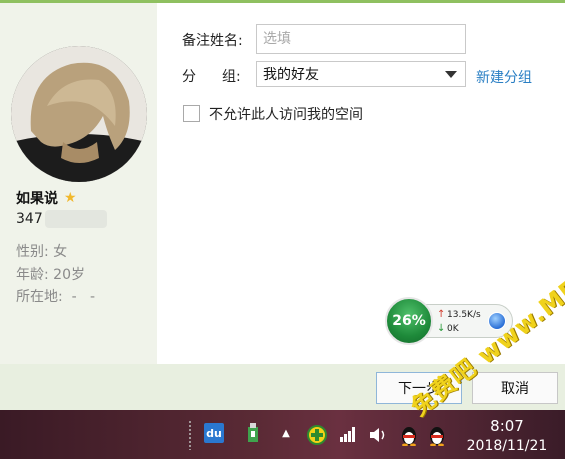  I want to click on chevron-up-icon: ▲, so click(286, 433).